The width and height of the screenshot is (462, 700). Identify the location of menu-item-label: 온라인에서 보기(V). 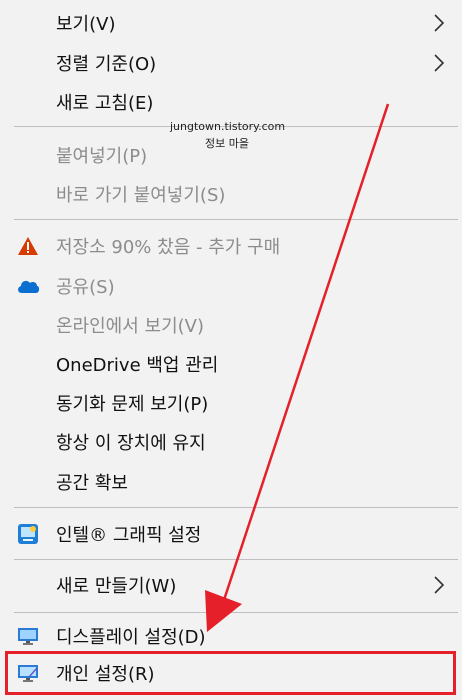
(130, 326).